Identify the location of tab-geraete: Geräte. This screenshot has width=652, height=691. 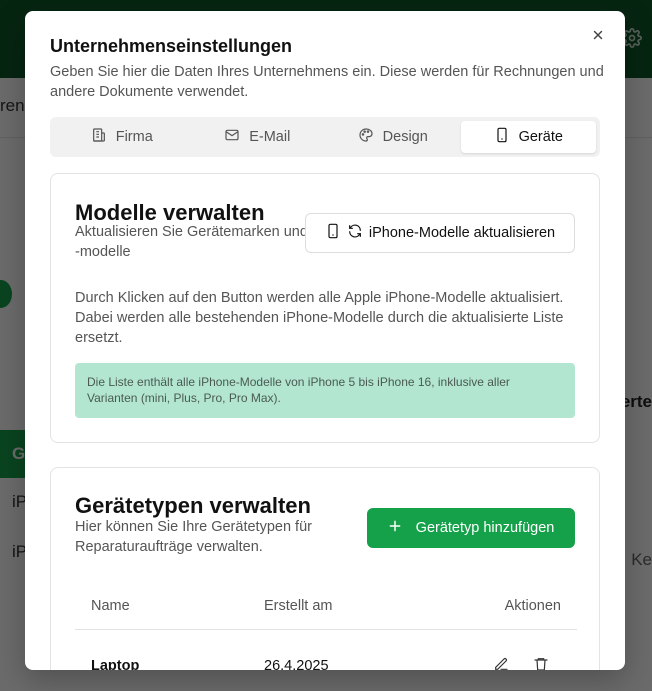
(528, 137).